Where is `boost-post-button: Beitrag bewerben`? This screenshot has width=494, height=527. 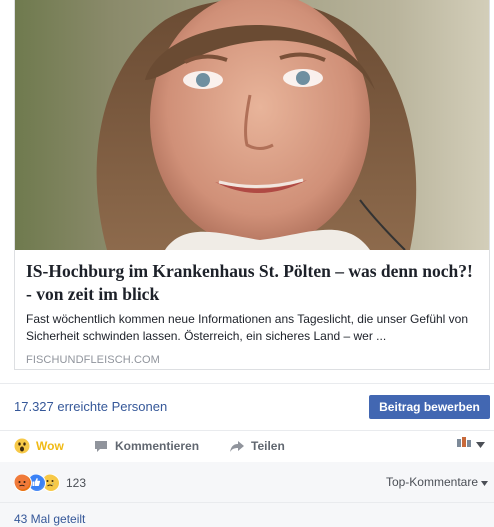 boost-post-button: Beitrag bewerben is located at coordinates (429, 407).